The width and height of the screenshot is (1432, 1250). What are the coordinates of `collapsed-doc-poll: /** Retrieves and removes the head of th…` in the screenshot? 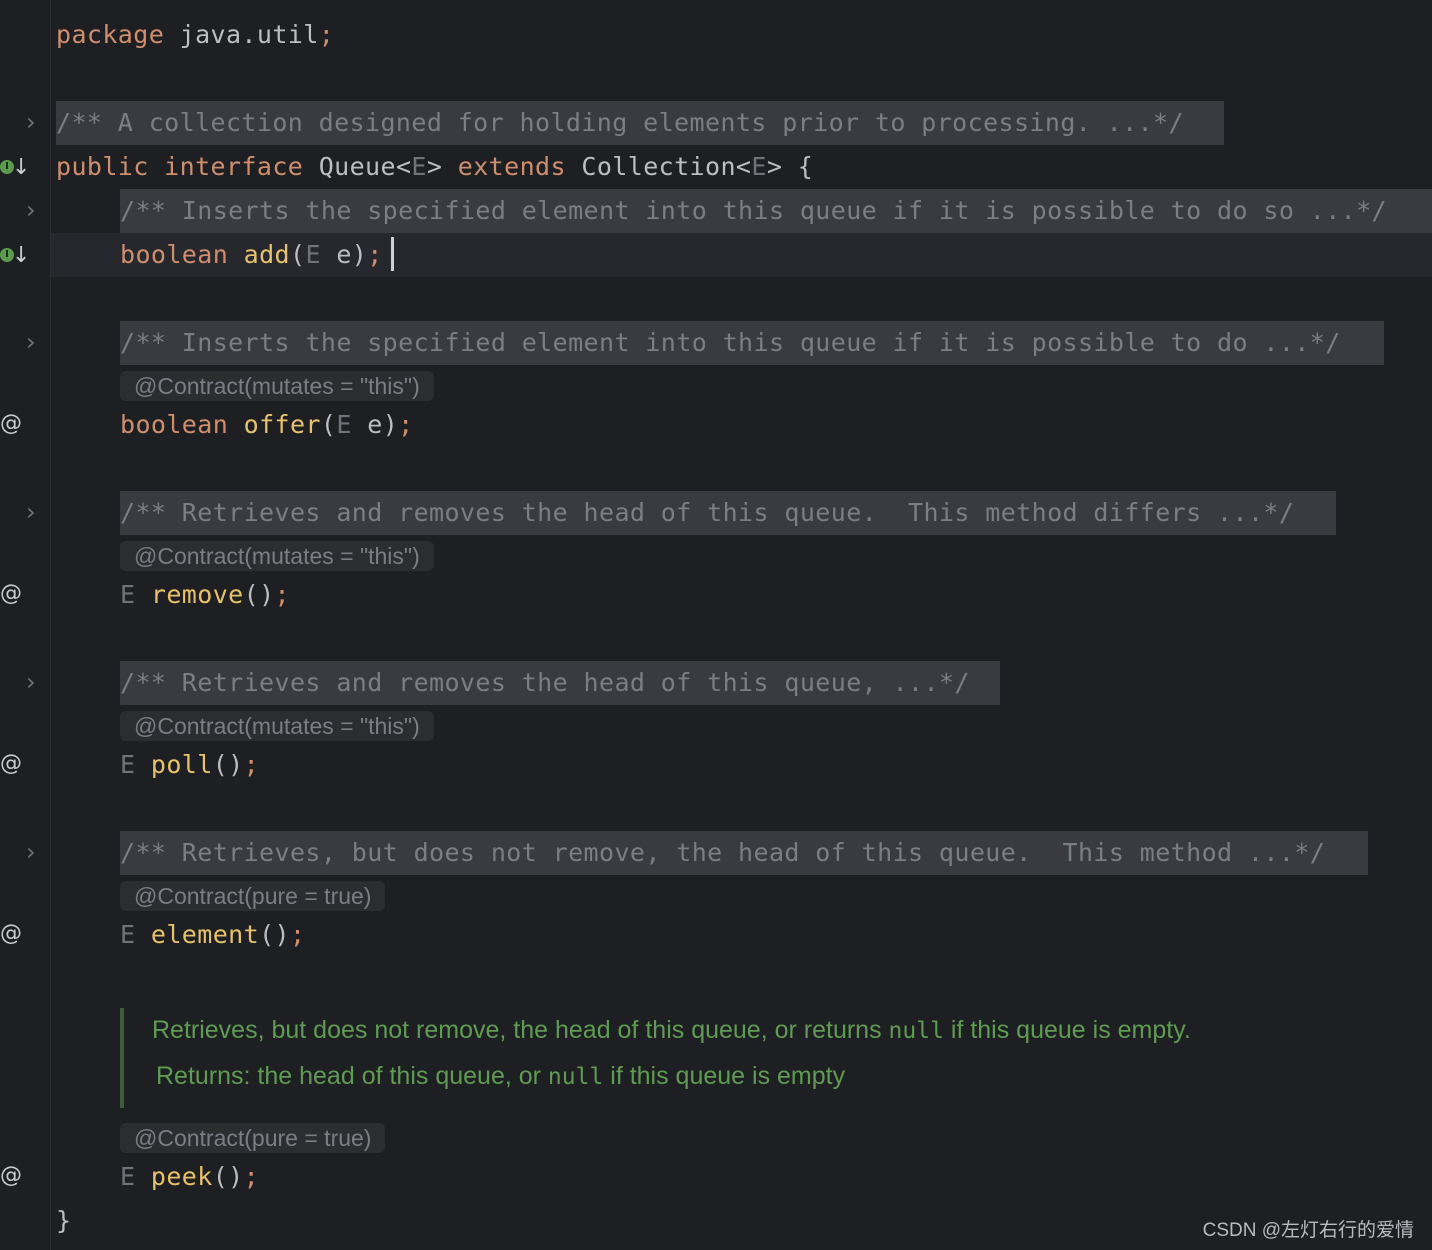 It's located at (560, 683).